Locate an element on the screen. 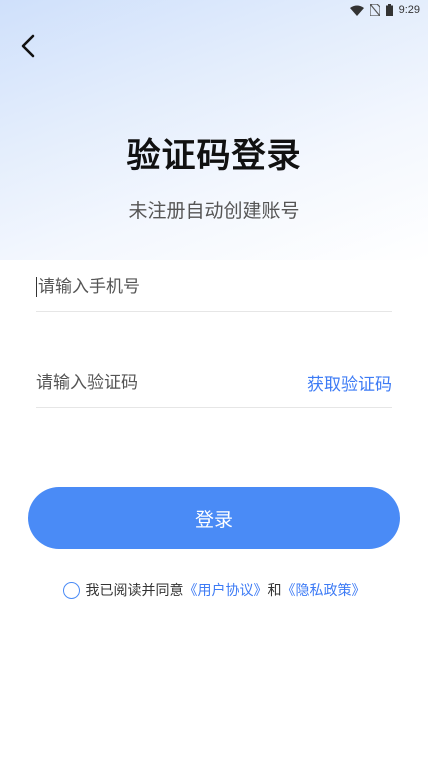  agreement-radio is located at coordinates (71, 590).